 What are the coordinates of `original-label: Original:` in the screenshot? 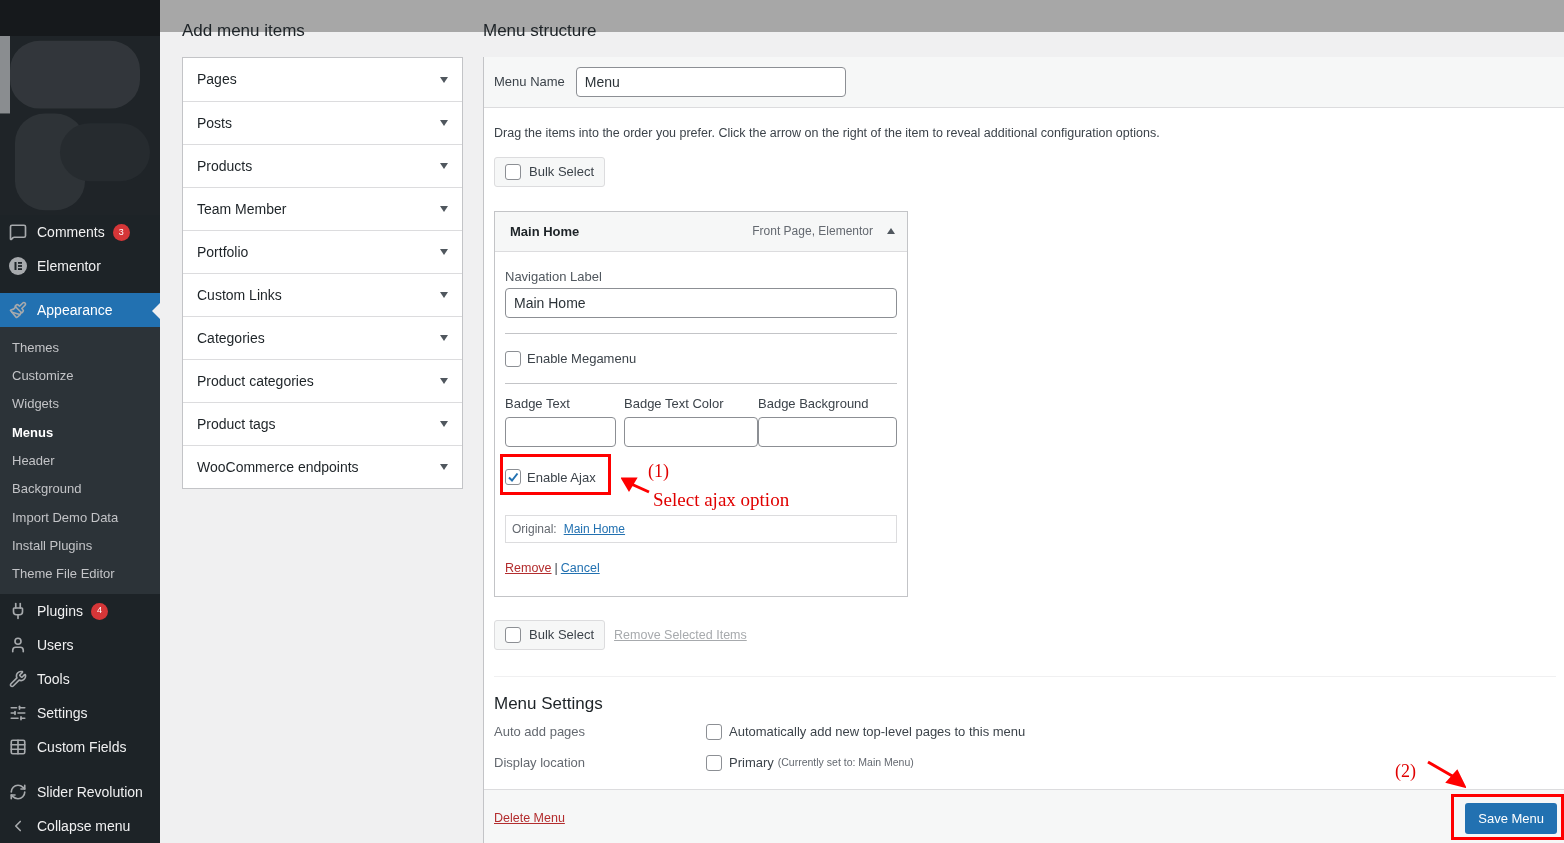 It's located at (534, 530).